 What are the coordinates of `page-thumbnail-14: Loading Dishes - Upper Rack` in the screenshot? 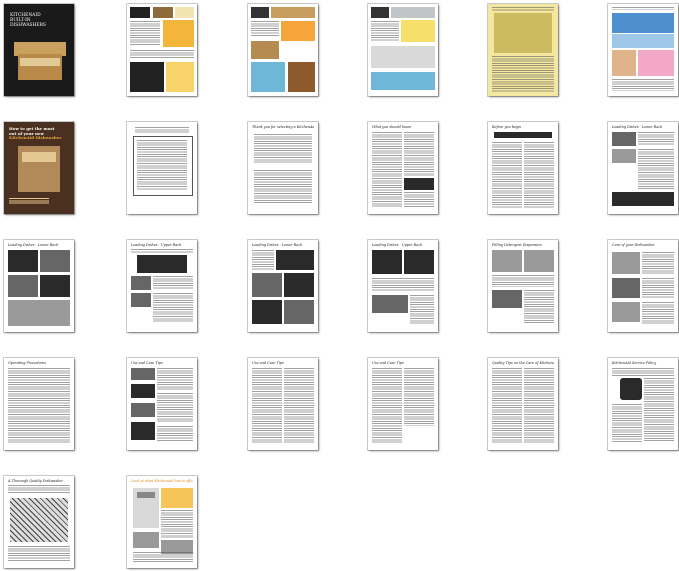 It's located at (162, 286).